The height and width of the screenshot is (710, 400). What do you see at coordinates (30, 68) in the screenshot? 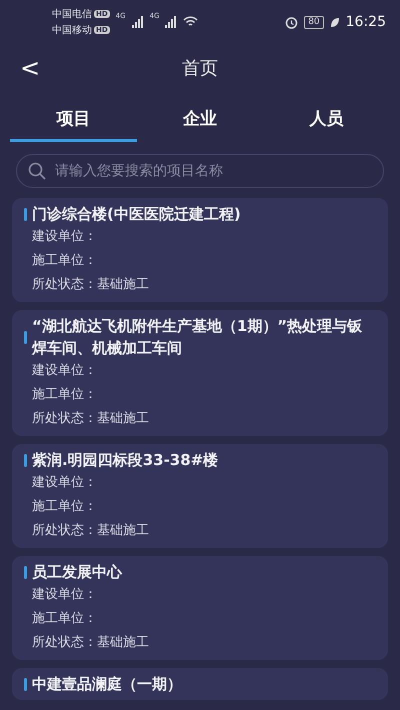
I see `back-button: <` at bounding box center [30, 68].